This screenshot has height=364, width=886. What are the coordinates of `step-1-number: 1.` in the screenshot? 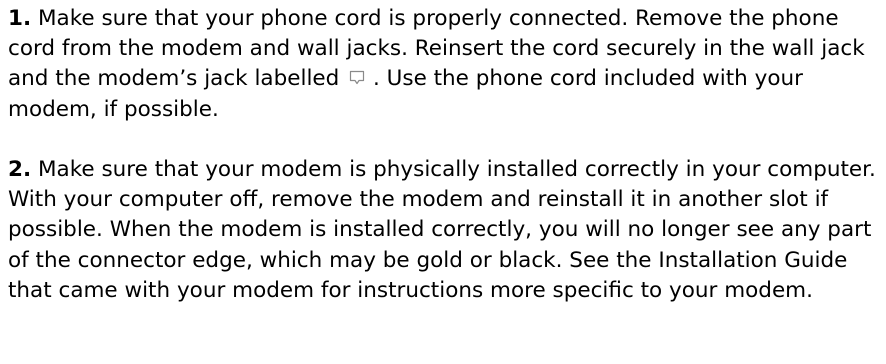 It's located at (20, 18).